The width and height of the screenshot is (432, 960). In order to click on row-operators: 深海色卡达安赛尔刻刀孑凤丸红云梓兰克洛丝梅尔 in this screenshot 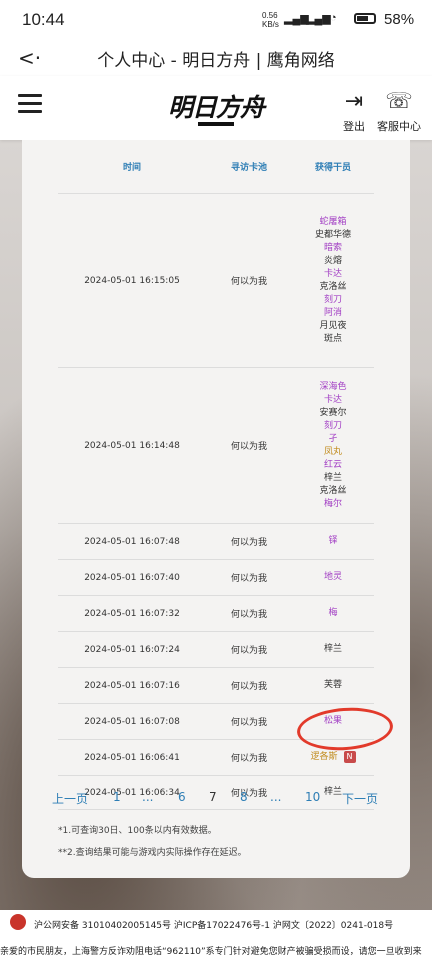, I will do `click(333, 445)`.